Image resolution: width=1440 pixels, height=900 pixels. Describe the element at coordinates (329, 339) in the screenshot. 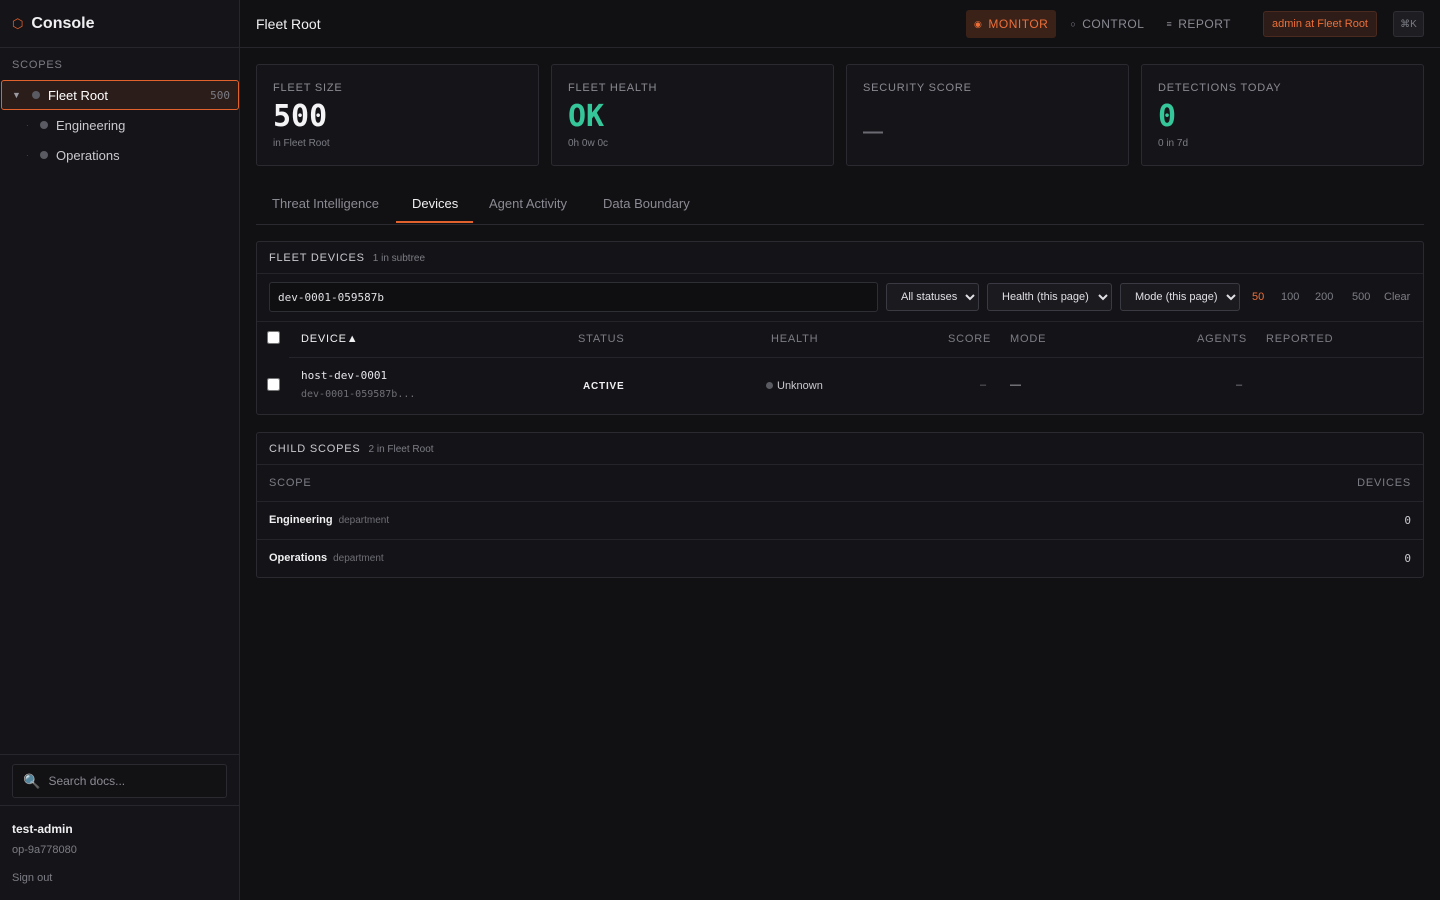

I see `column-header-device: DEVICE▲` at that location.